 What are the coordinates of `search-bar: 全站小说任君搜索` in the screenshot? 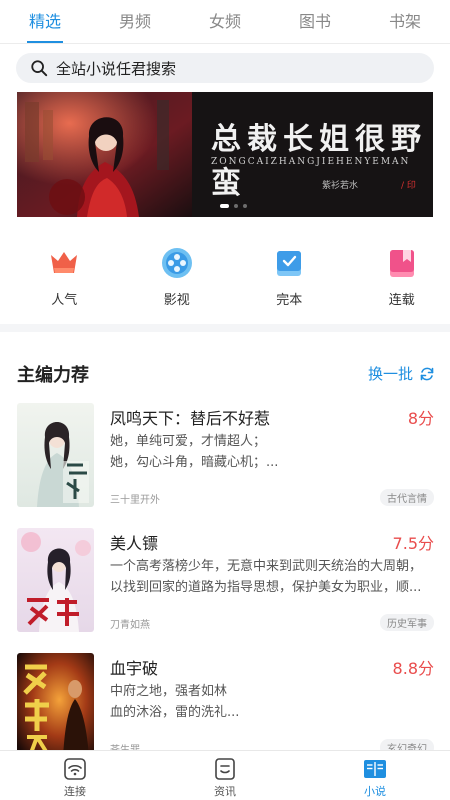 It's located at (225, 68).